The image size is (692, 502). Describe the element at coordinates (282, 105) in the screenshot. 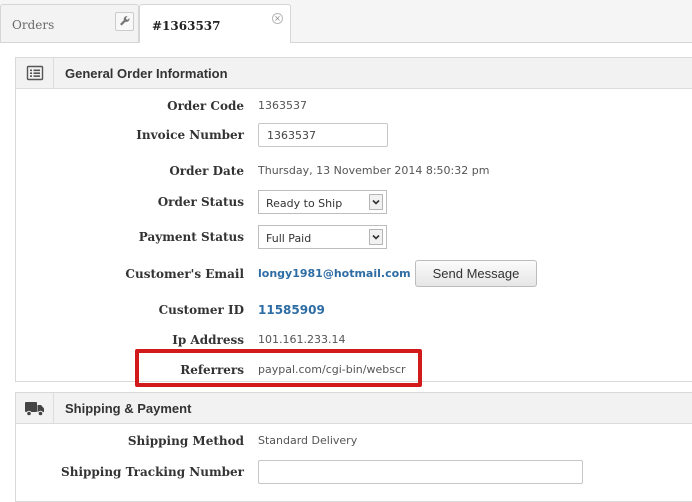

I see `order-code-value: 1363537` at that location.